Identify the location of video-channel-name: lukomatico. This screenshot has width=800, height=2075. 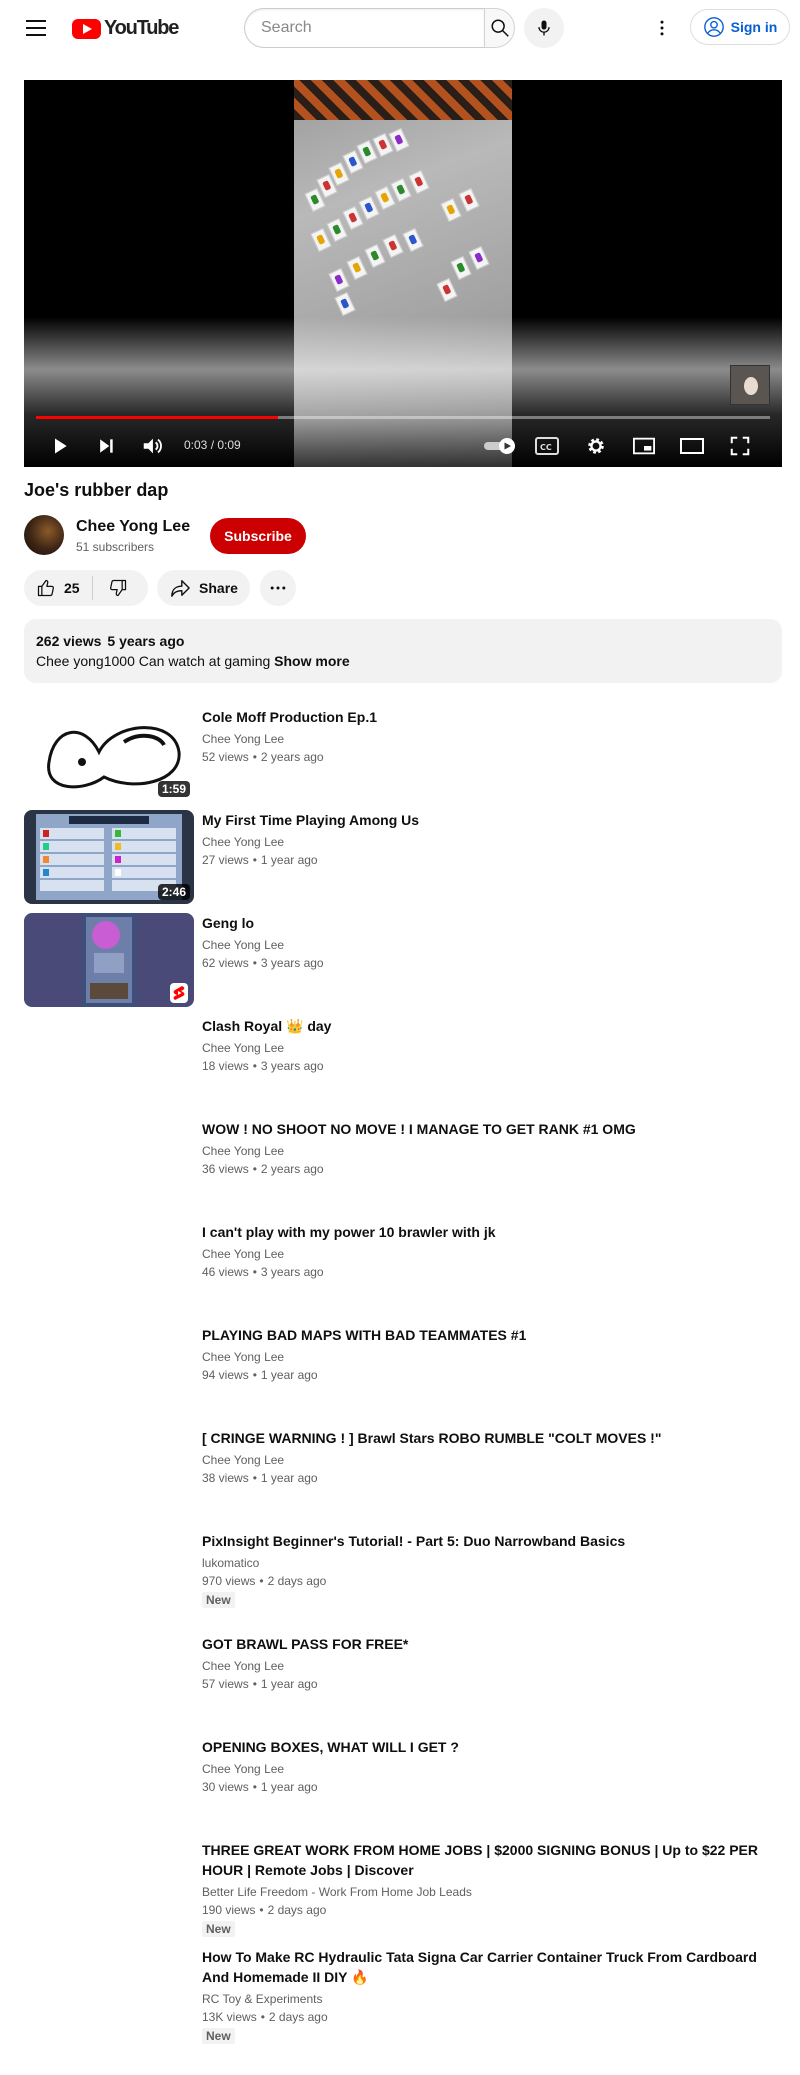
(492, 1563).